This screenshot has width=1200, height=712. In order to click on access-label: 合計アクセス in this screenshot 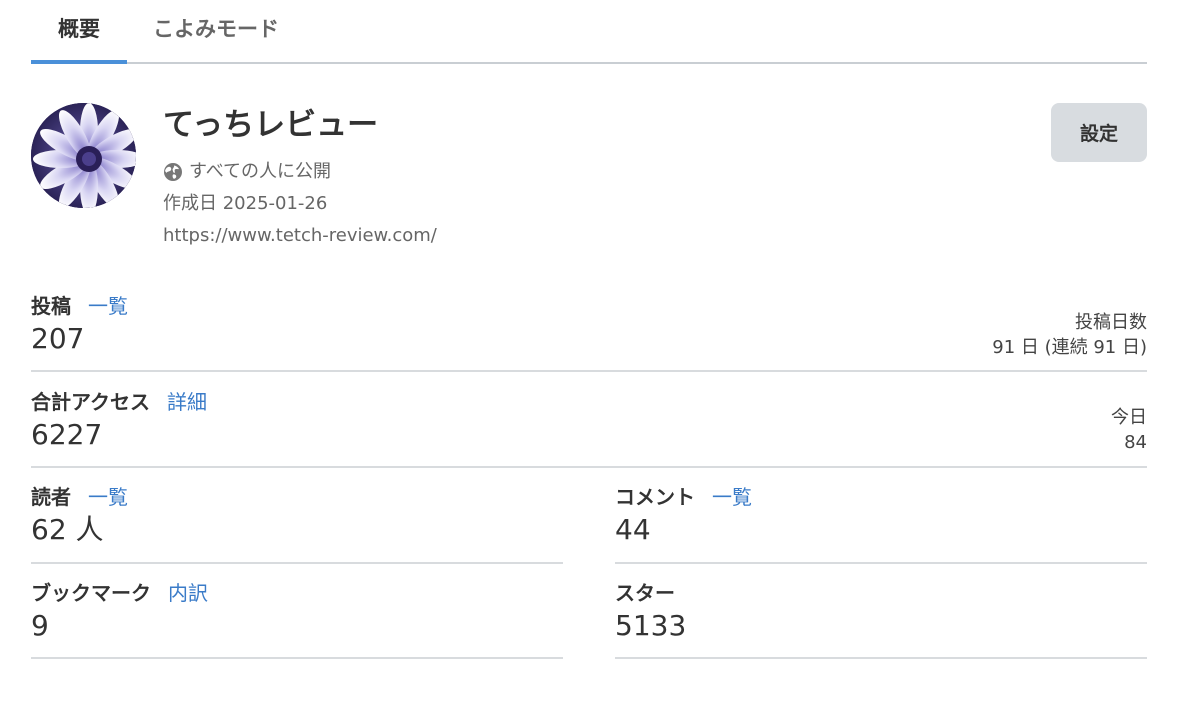, I will do `click(90, 402)`.